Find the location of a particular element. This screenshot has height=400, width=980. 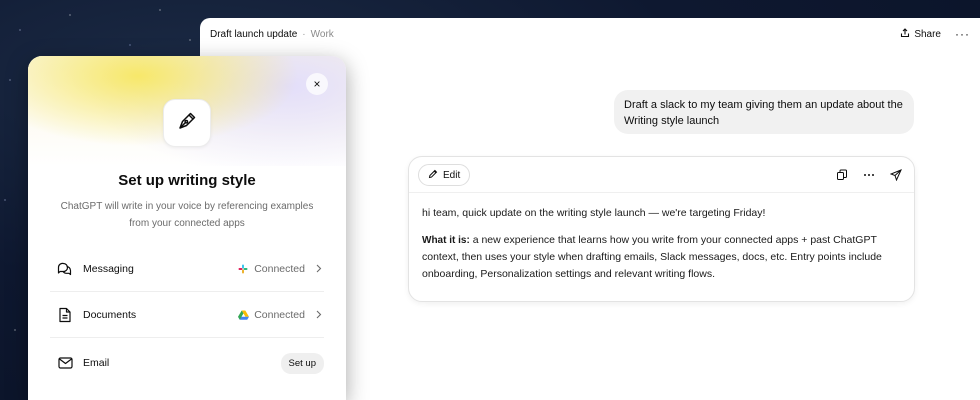

response-actions is located at coordinates (868, 175).